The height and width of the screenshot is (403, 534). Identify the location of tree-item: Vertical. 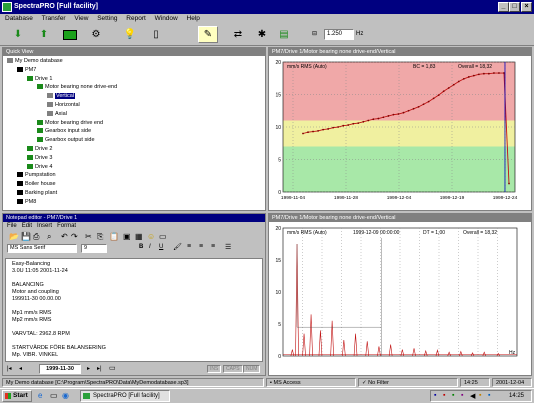
(61, 96).